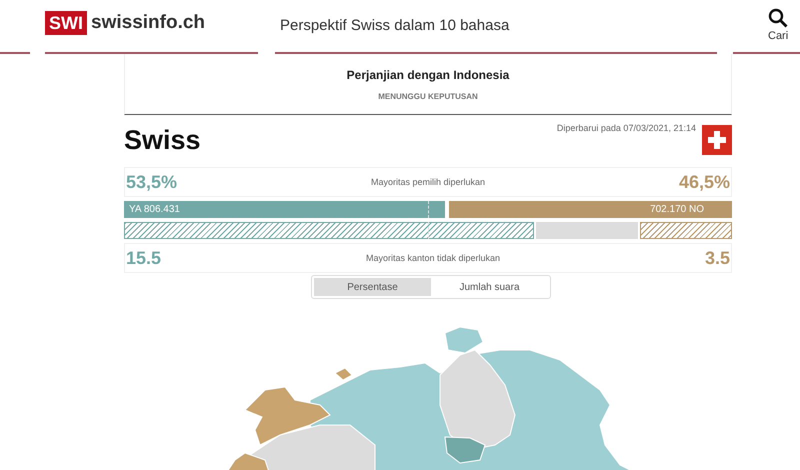 This screenshot has width=800, height=470. I want to click on search-icon, so click(778, 18).